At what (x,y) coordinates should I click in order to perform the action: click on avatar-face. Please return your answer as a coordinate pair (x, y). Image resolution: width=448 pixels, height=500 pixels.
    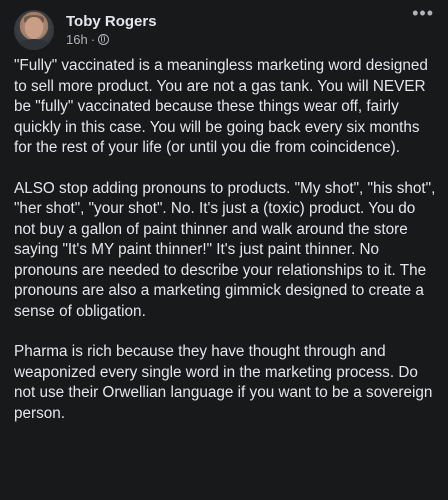
    Looking at the image, I should click on (34, 28).